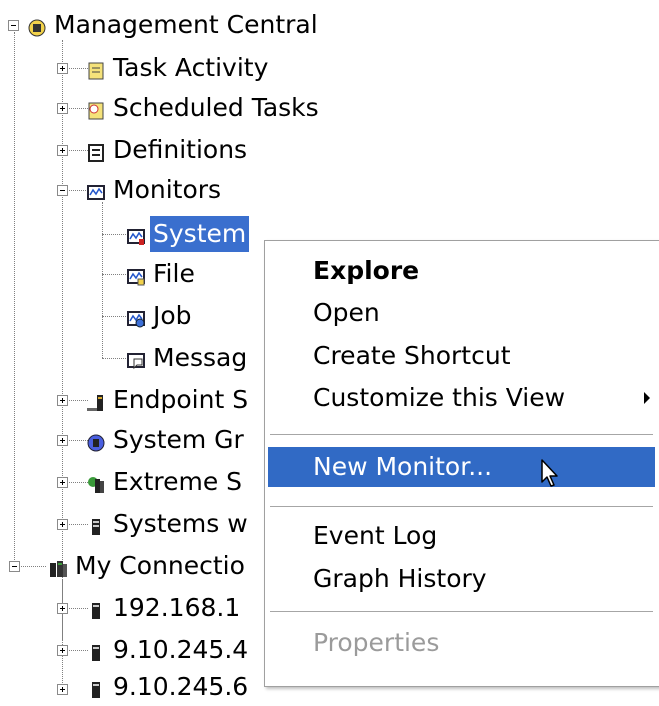 This screenshot has width=659, height=706. Describe the element at coordinates (178, 481) in the screenshot. I see `tree-label: Extreme S` at that location.